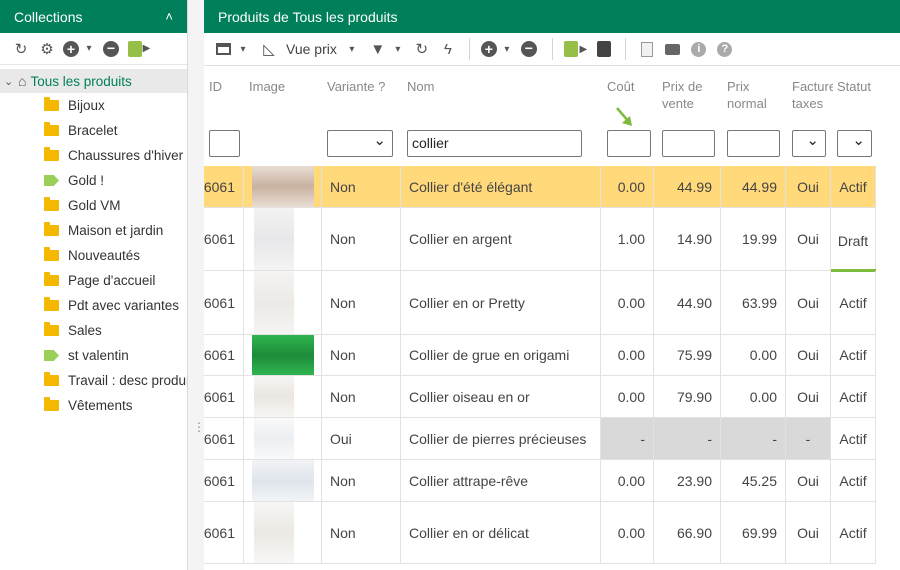 This screenshot has width=900, height=570. Describe the element at coordinates (361, 438) in the screenshot. I see `cell-variante: Oui` at that location.